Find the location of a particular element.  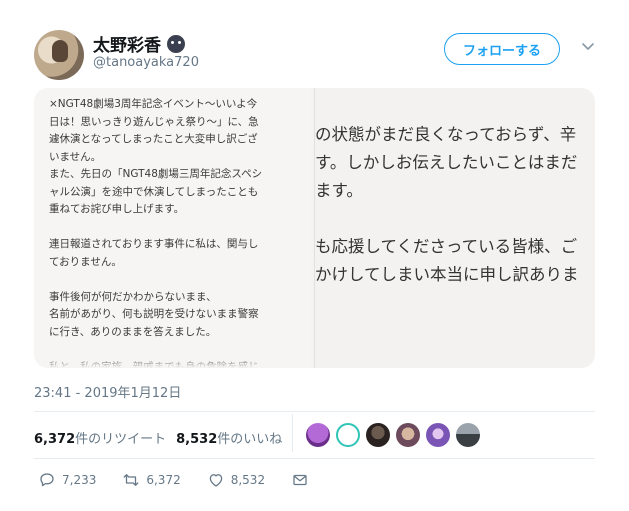

chevron-down-icon is located at coordinates (588, 46).